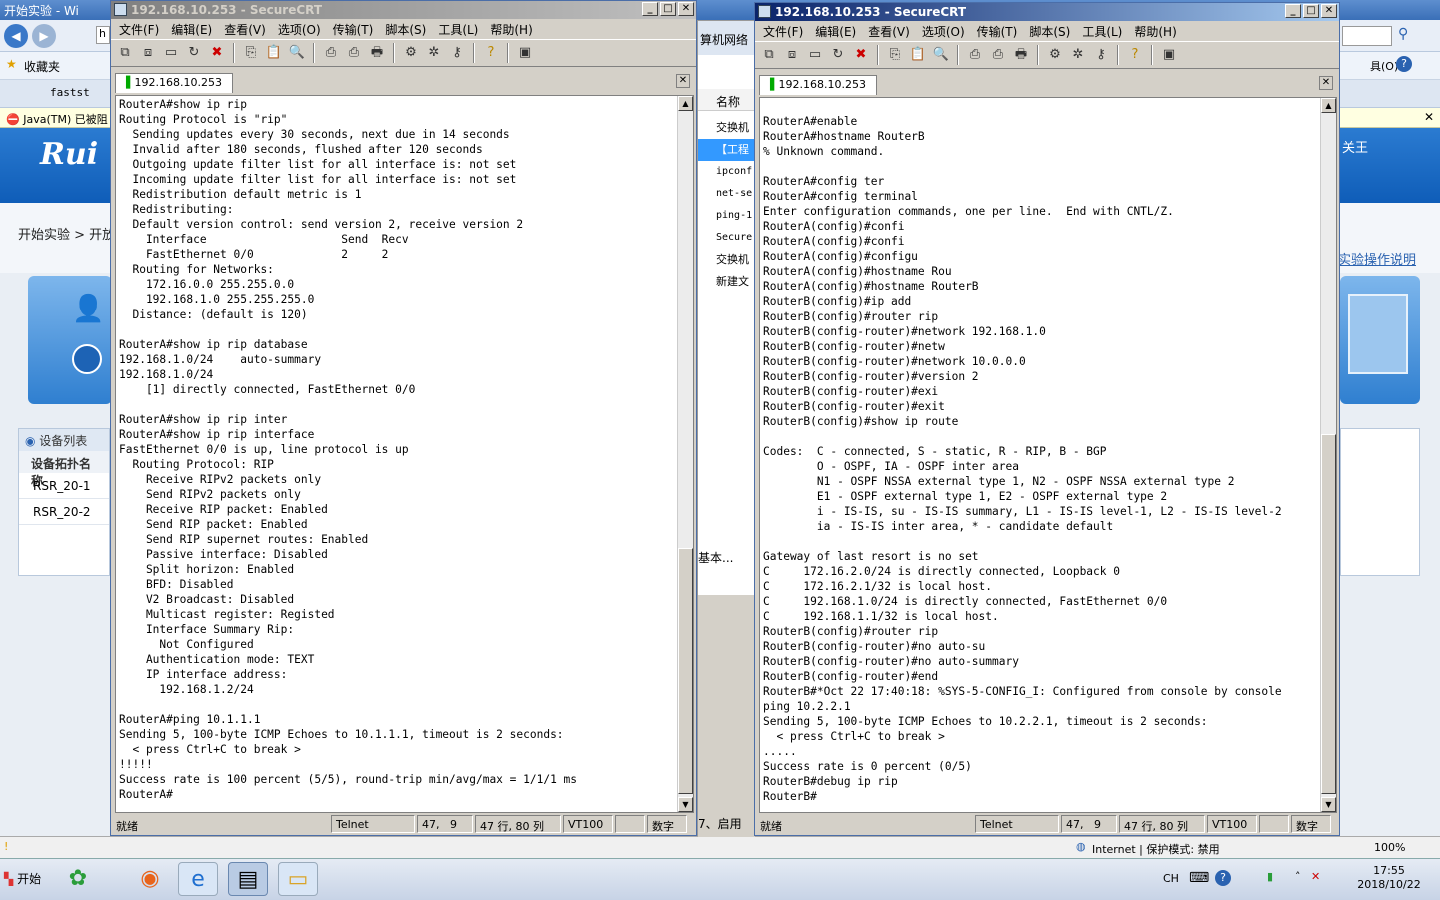 The height and width of the screenshot is (900, 1440). Describe the element at coordinates (726, 282) in the screenshot. I see `file-item: 新建文` at that location.